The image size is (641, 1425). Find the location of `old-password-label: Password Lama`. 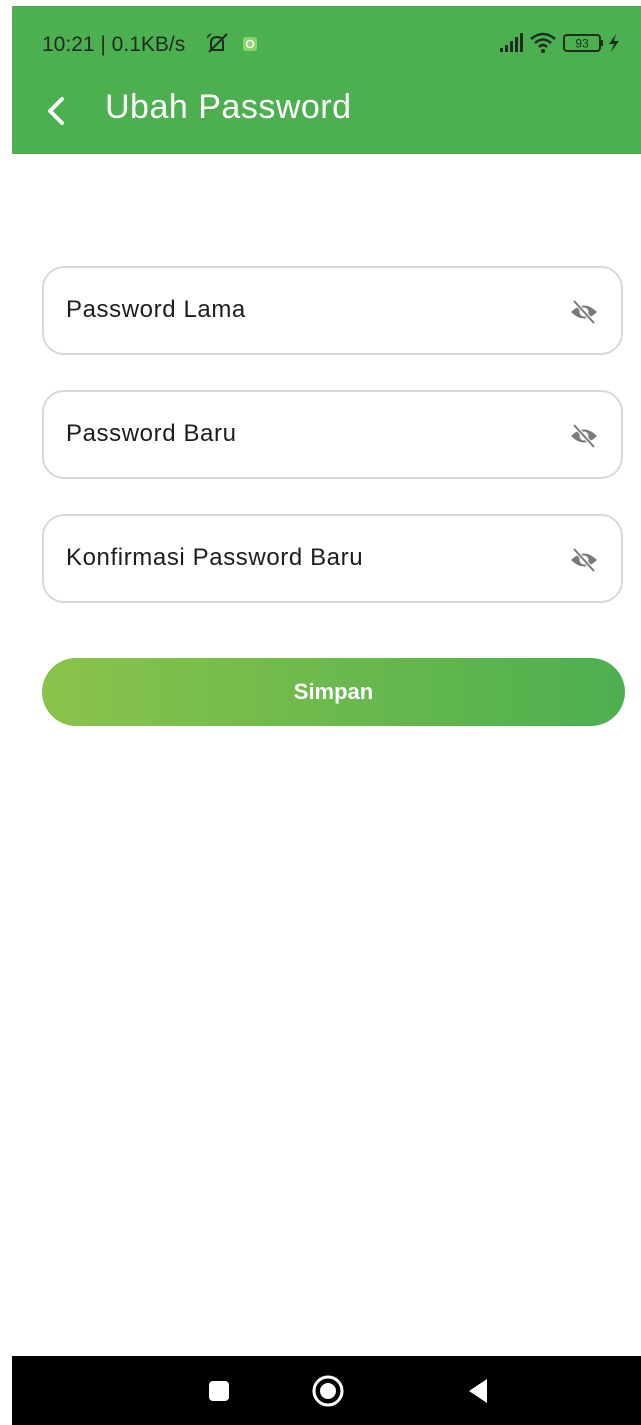

old-password-label: Password Lama is located at coordinates (156, 309).